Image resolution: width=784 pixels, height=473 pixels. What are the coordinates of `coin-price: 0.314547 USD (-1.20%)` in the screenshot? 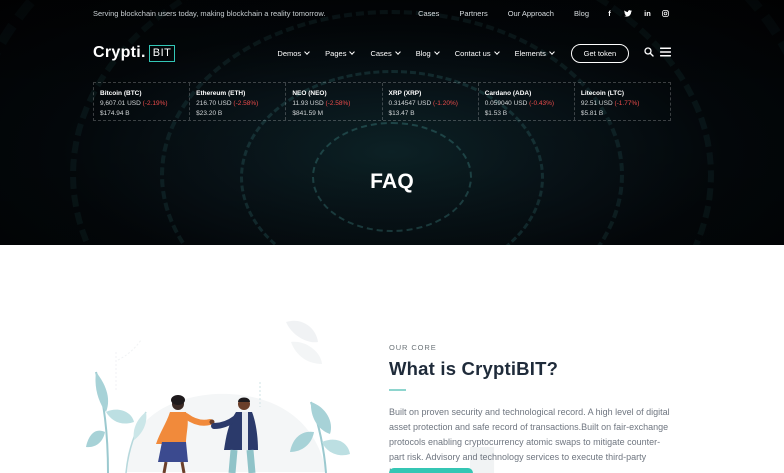 It's located at (433, 103).